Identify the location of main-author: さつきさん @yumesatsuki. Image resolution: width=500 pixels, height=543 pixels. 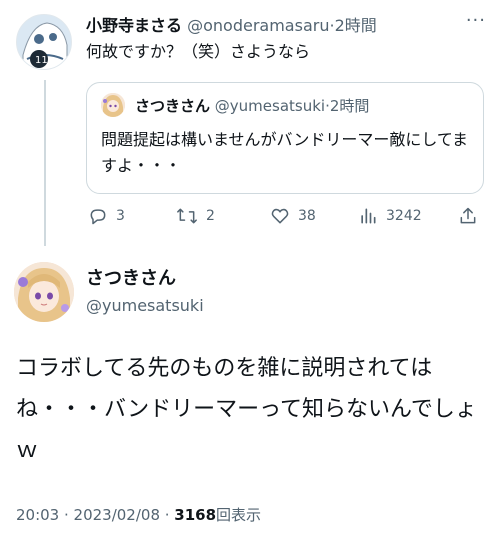
(145, 289).